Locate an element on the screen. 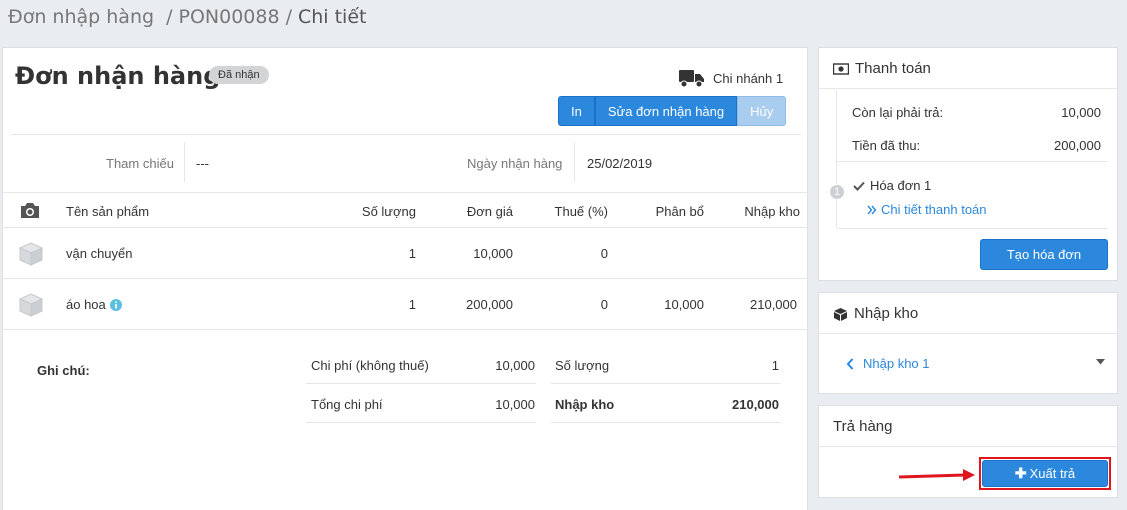 This screenshot has width=1127, height=510. note-label: Ghi chú: is located at coordinates (63, 370).